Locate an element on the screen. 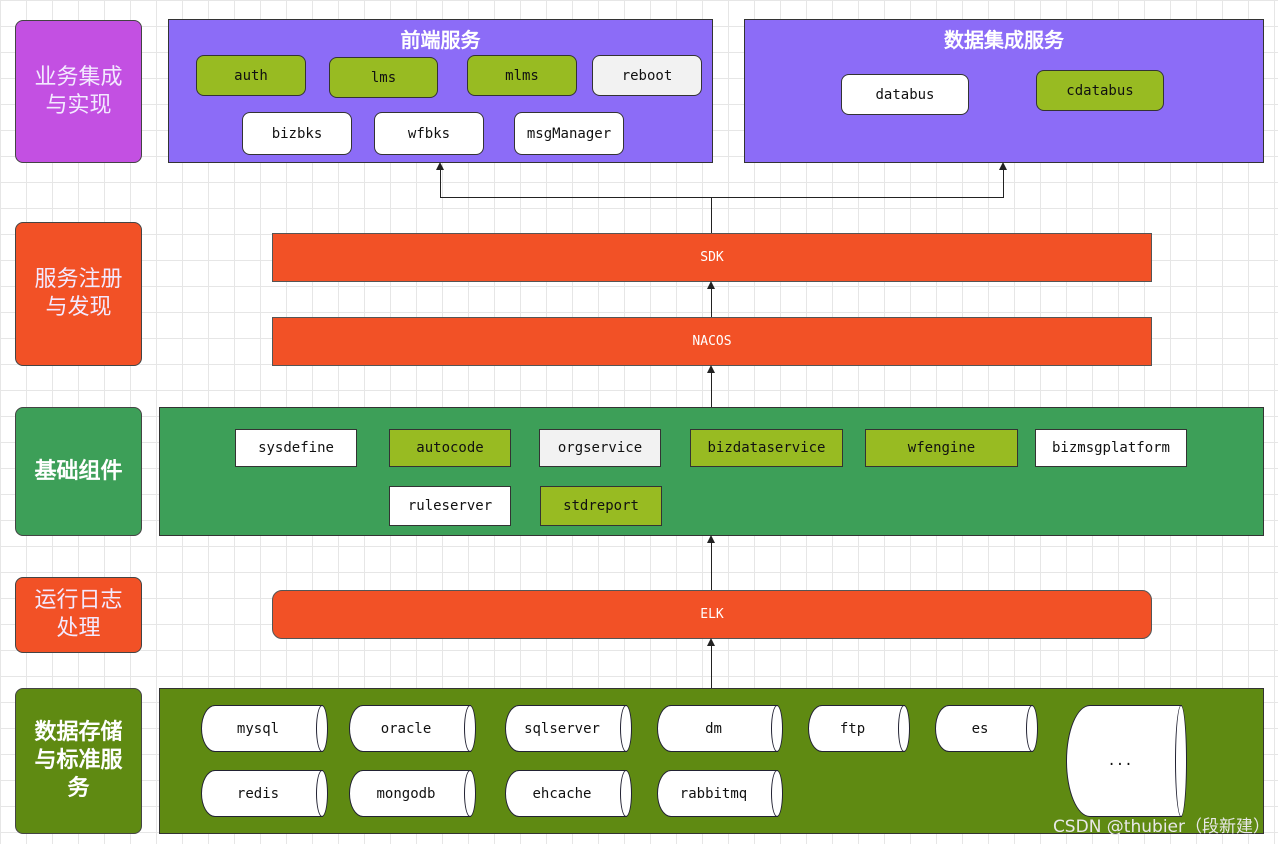 The height and width of the screenshot is (844, 1278). layer-label-logging: 运行日志处理 is located at coordinates (78, 615).